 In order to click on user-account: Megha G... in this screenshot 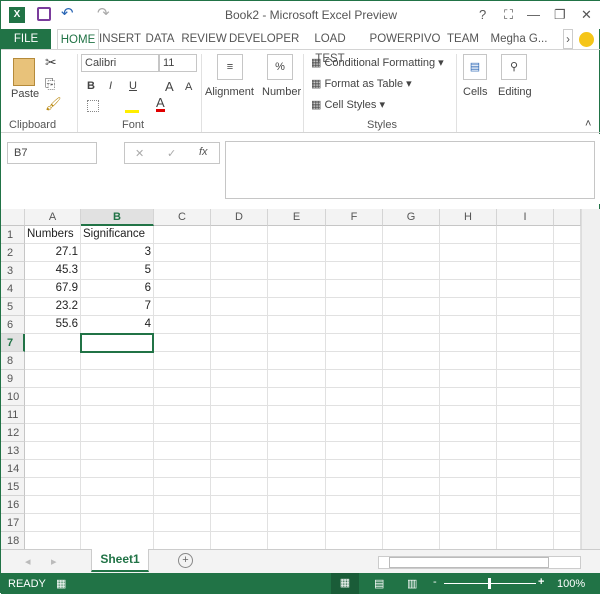, I will do `click(519, 39)`.